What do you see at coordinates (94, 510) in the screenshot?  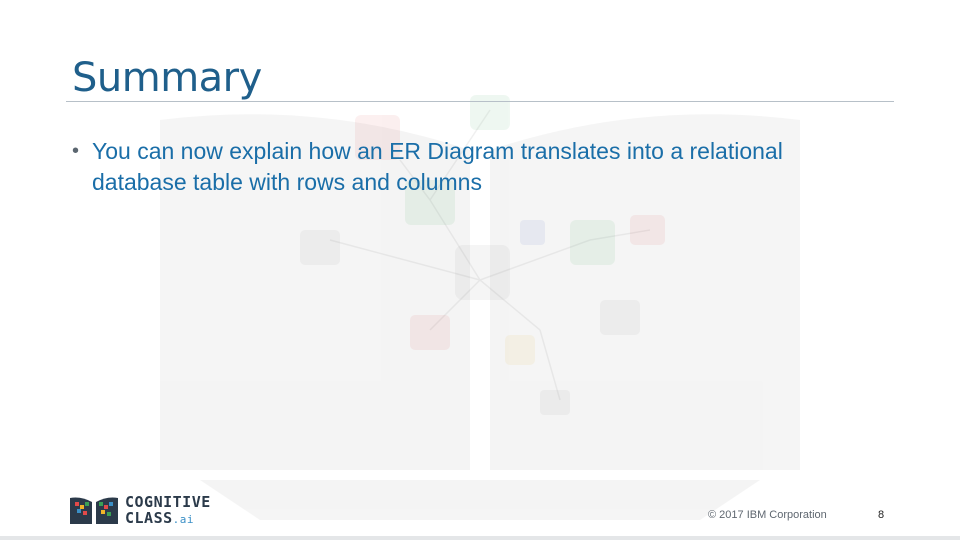 I see `book-logo-icon` at bounding box center [94, 510].